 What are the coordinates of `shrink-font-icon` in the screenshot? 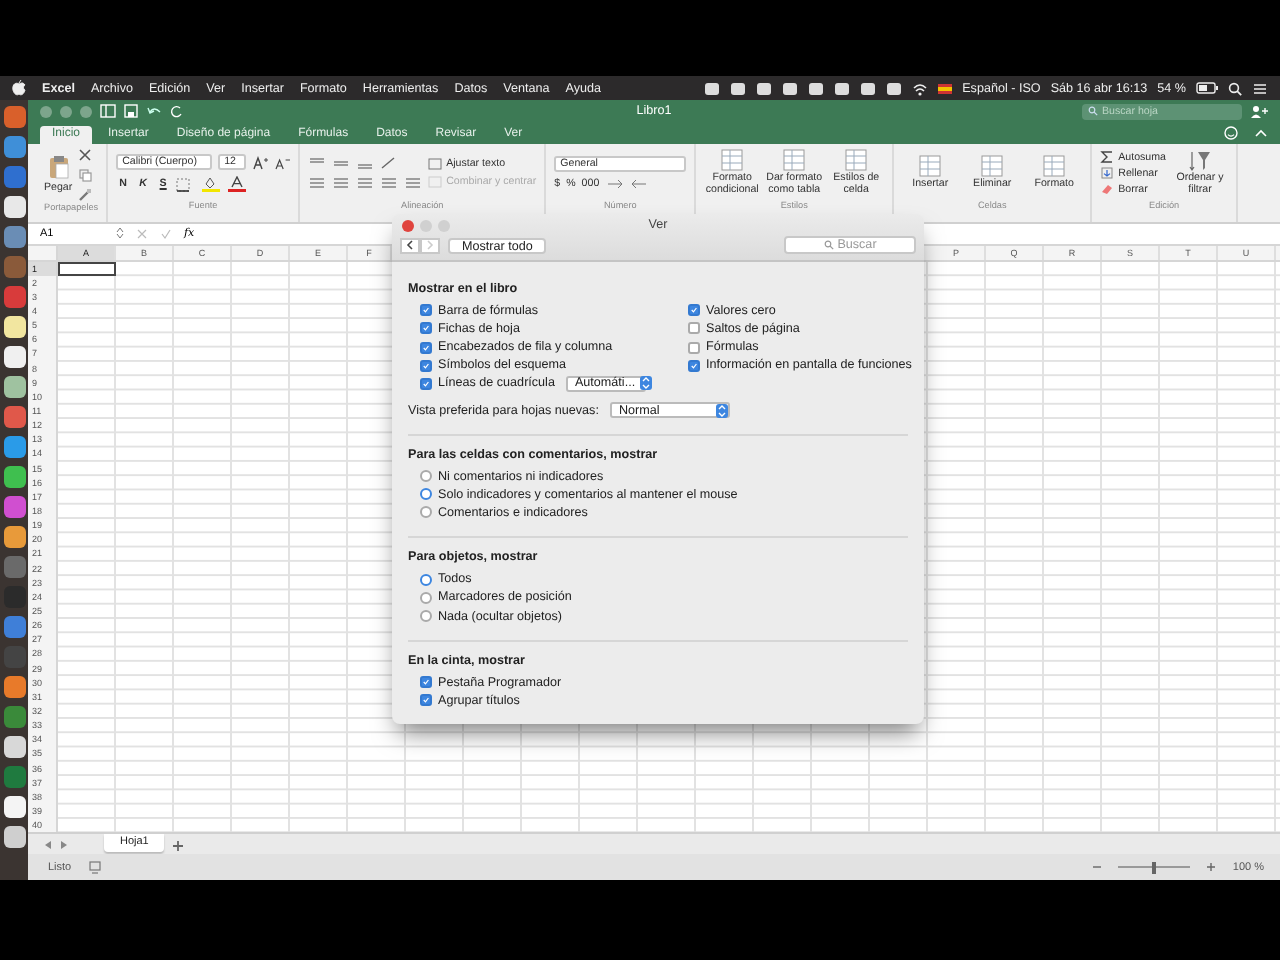 It's located at (282, 162).